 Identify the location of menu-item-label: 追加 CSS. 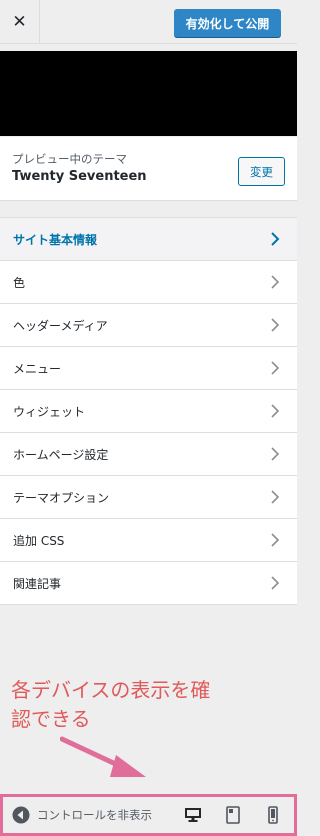
(39, 540).